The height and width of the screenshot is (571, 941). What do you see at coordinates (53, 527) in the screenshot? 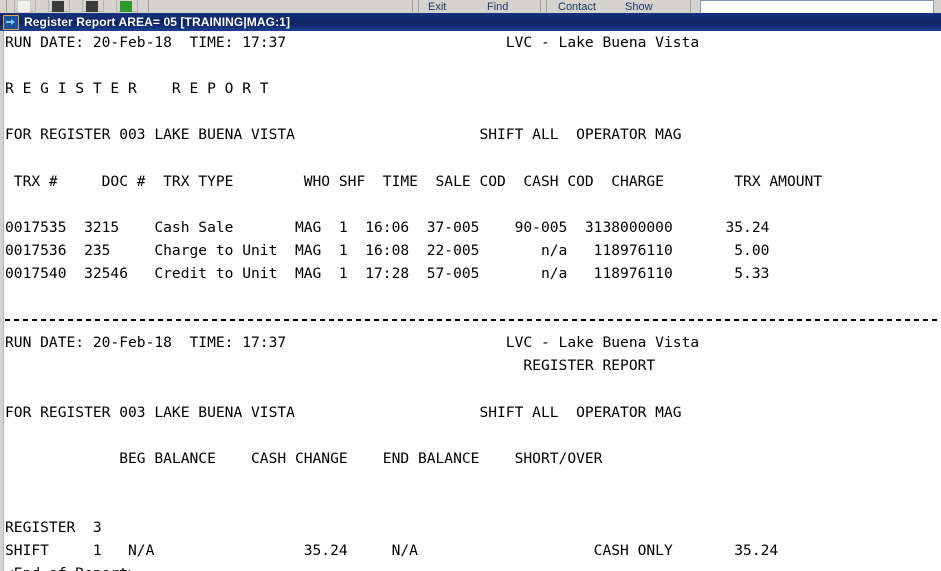
I see `summary-row-register: REGISTER 3` at bounding box center [53, 527].